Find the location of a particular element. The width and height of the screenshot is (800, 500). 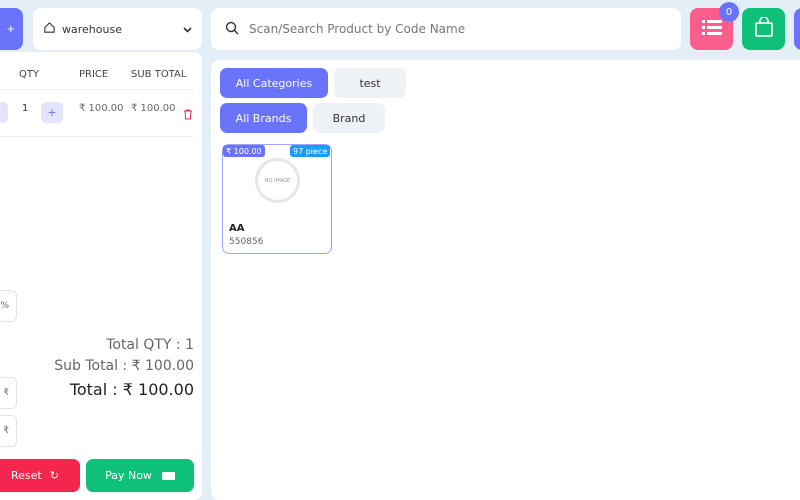

category-chip-all: All Categories is located at coordinates (274, 83).